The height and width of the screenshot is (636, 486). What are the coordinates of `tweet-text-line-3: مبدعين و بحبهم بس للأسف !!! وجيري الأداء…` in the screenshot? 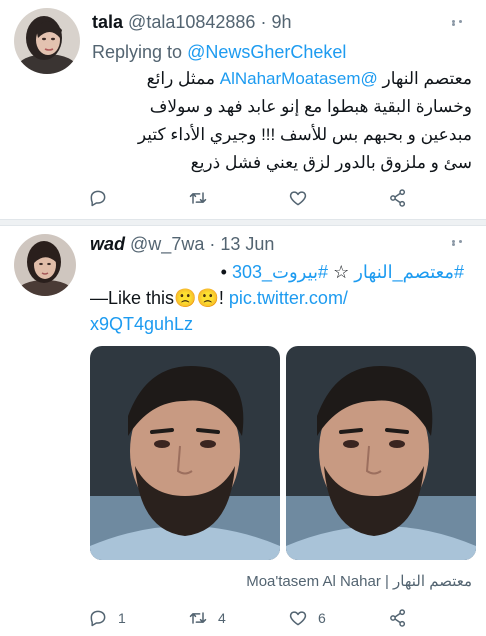 It's located at (304, 134).